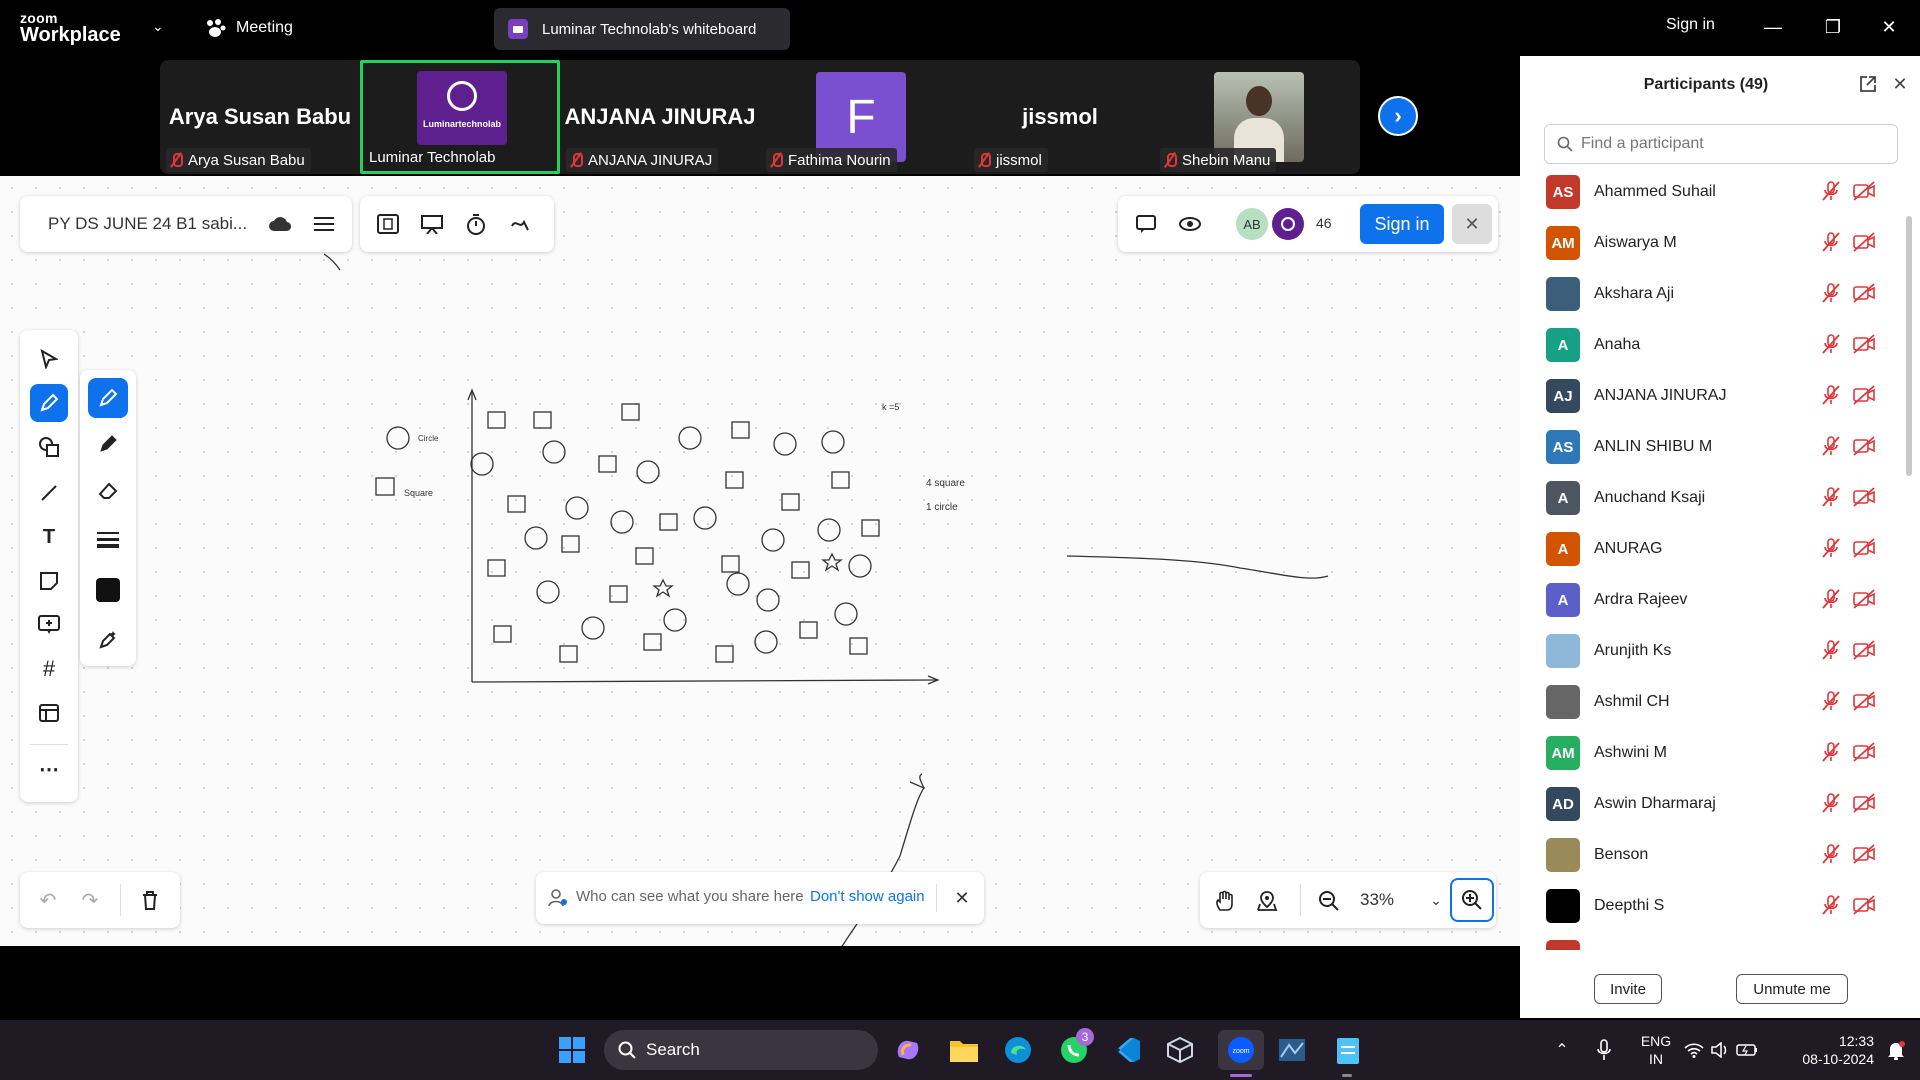 The image size is (1920, 1080). Describe the element at coordinates (1900, 84) in the screenshot. I see `close-panel-icon: ✕` at that location.